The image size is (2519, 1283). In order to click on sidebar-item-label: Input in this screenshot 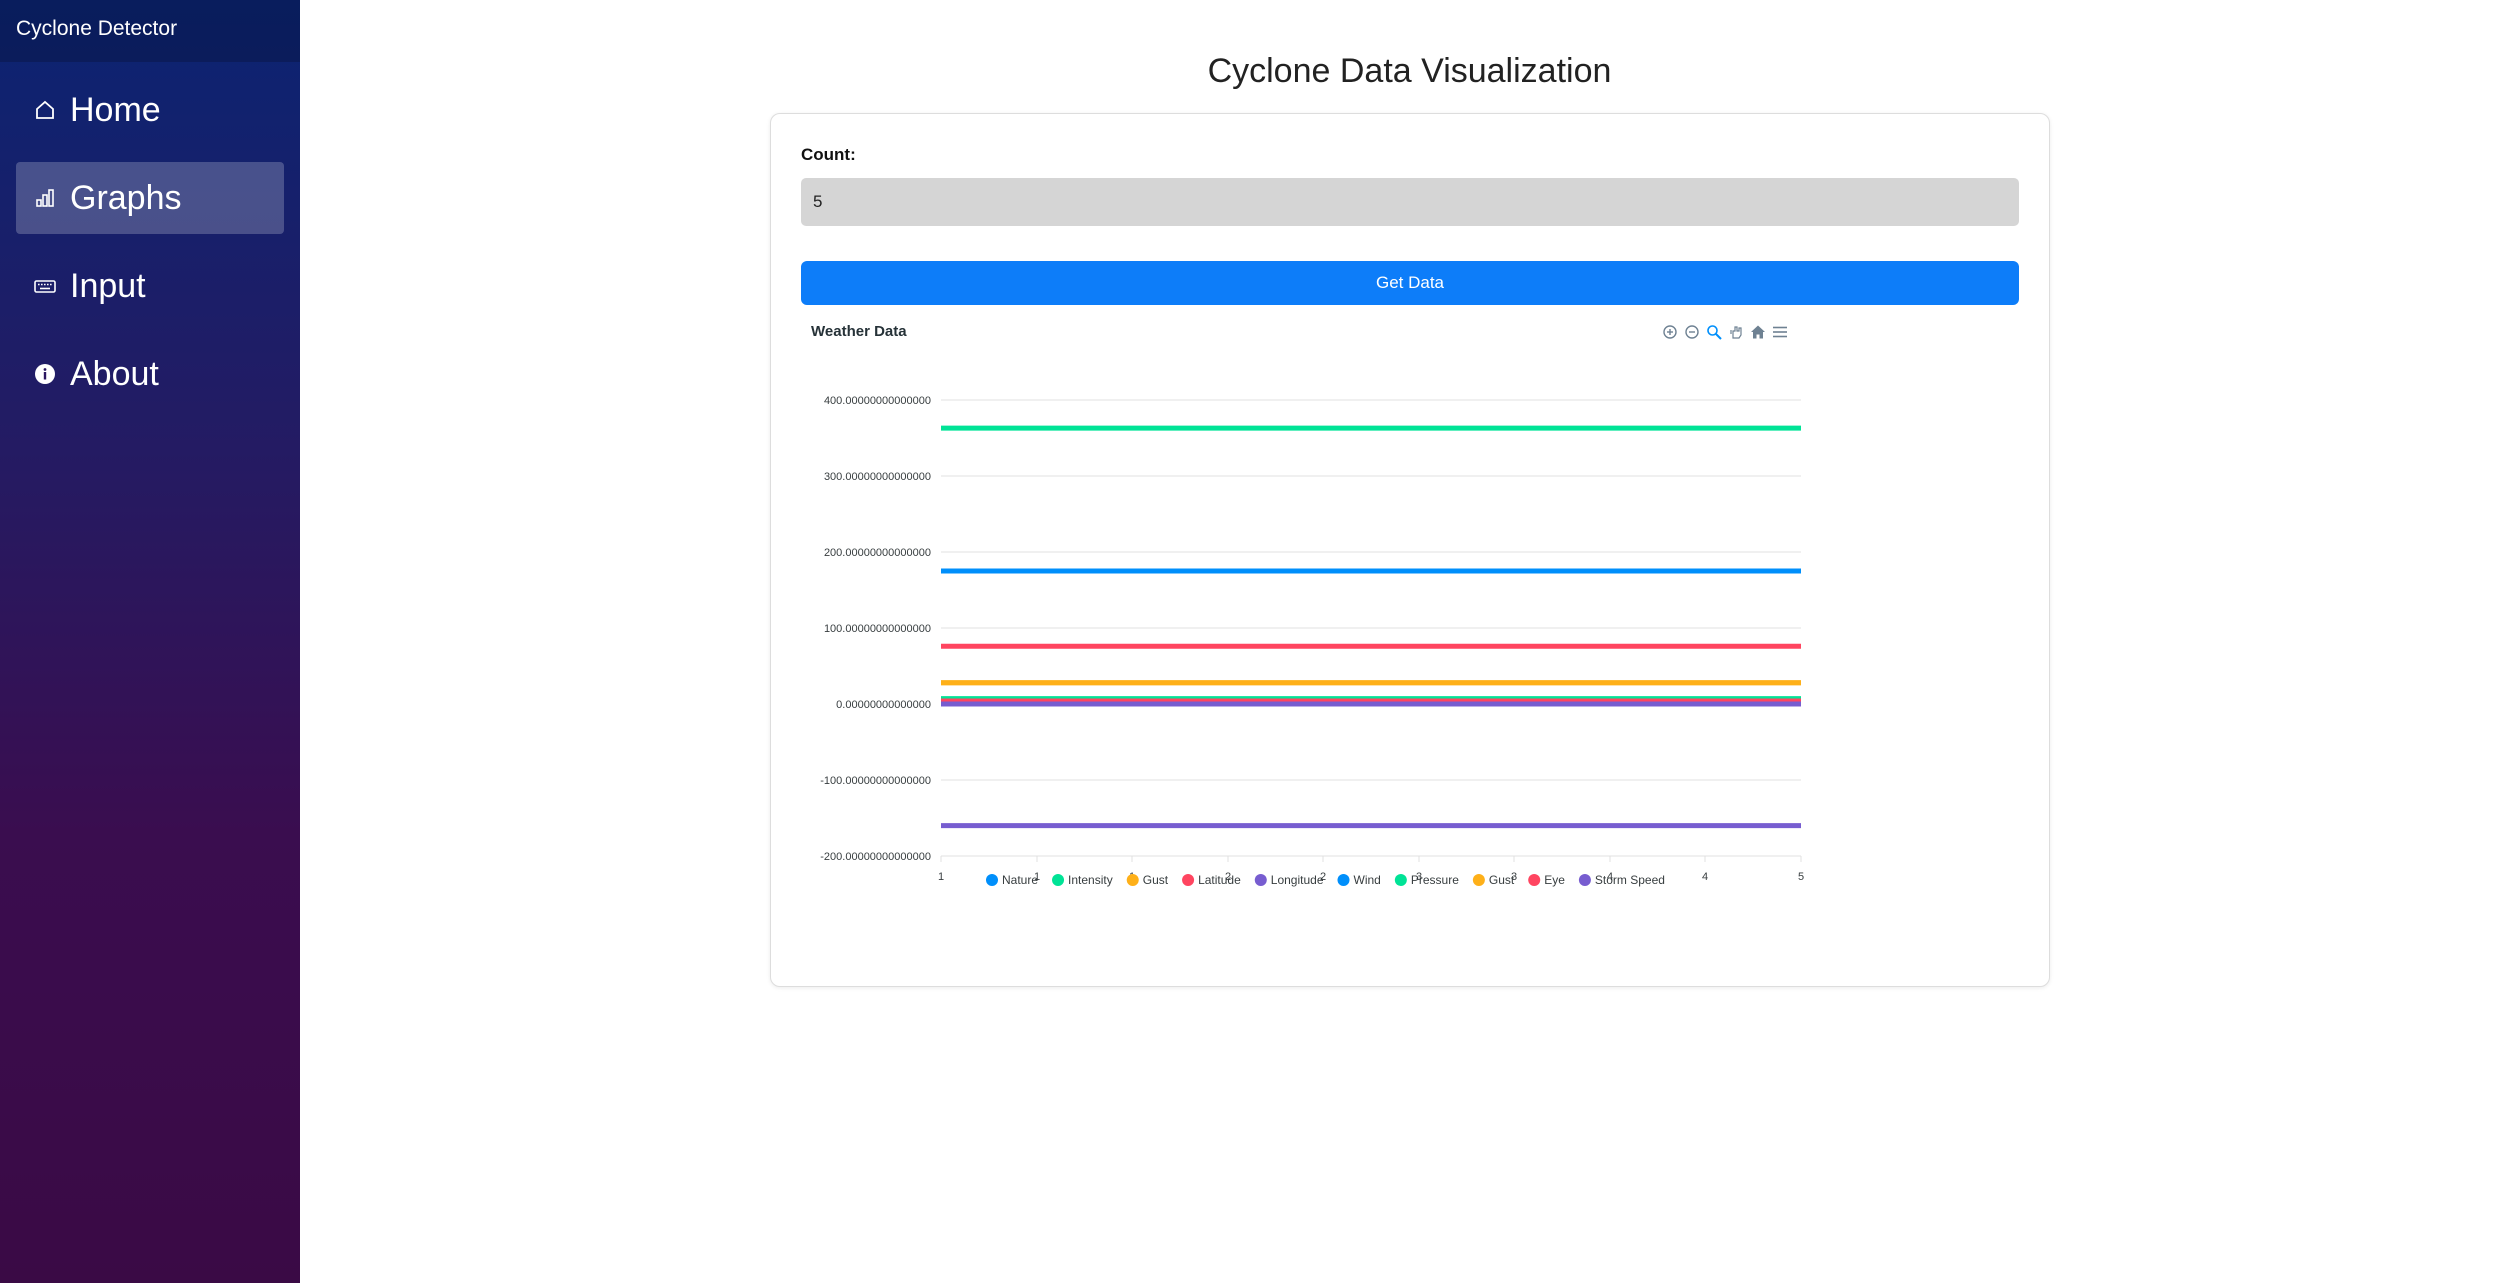, I will do `click(108, 285)`.